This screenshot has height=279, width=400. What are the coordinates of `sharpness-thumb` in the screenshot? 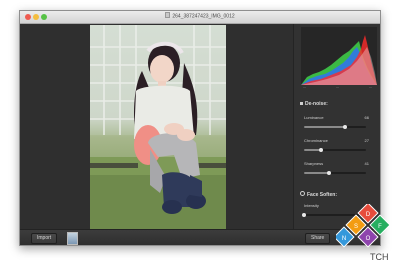 It's located at (329, 172).